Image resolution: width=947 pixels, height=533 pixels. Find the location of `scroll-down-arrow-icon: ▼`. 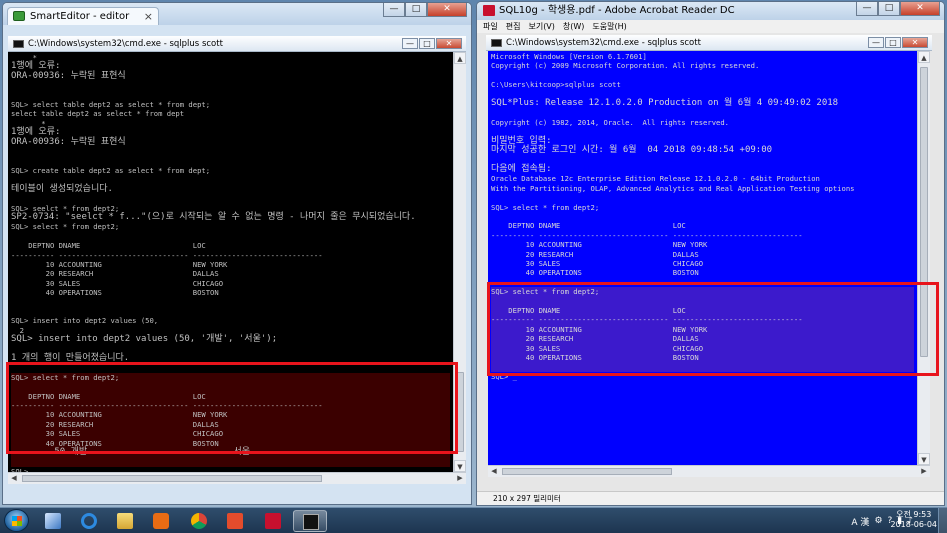

scroll-down-arrow-icon: ▼ is located at coordinates (460, 466).